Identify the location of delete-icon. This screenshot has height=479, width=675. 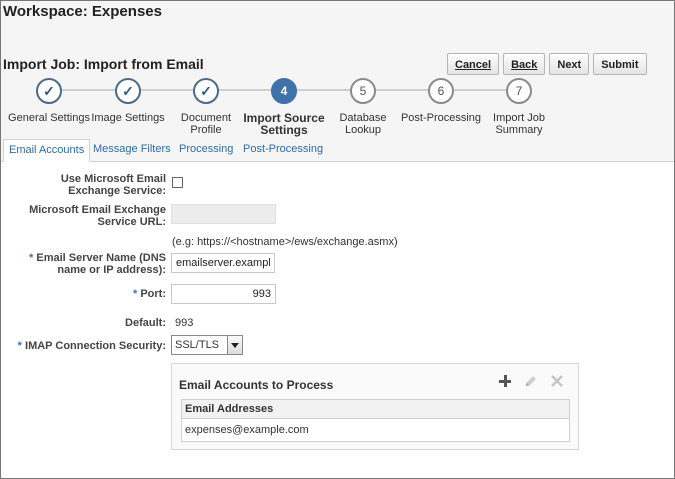
(557, 381).